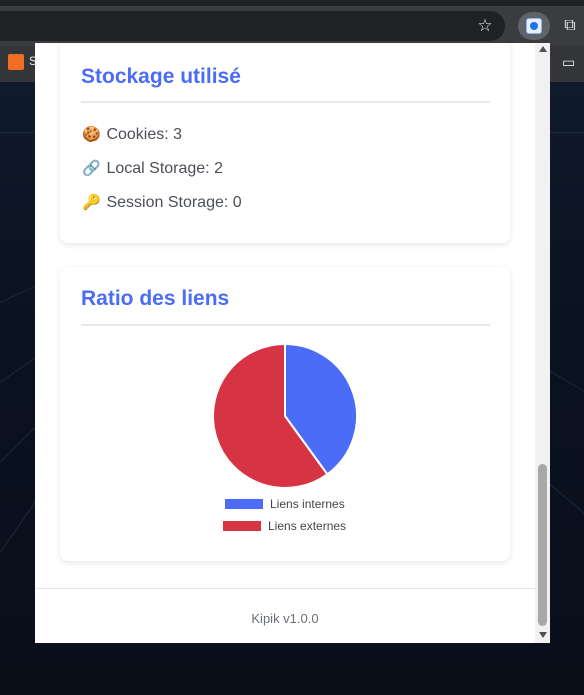  I want to click on popup-footer: Kipik v1.0.0, so click(285, 615).